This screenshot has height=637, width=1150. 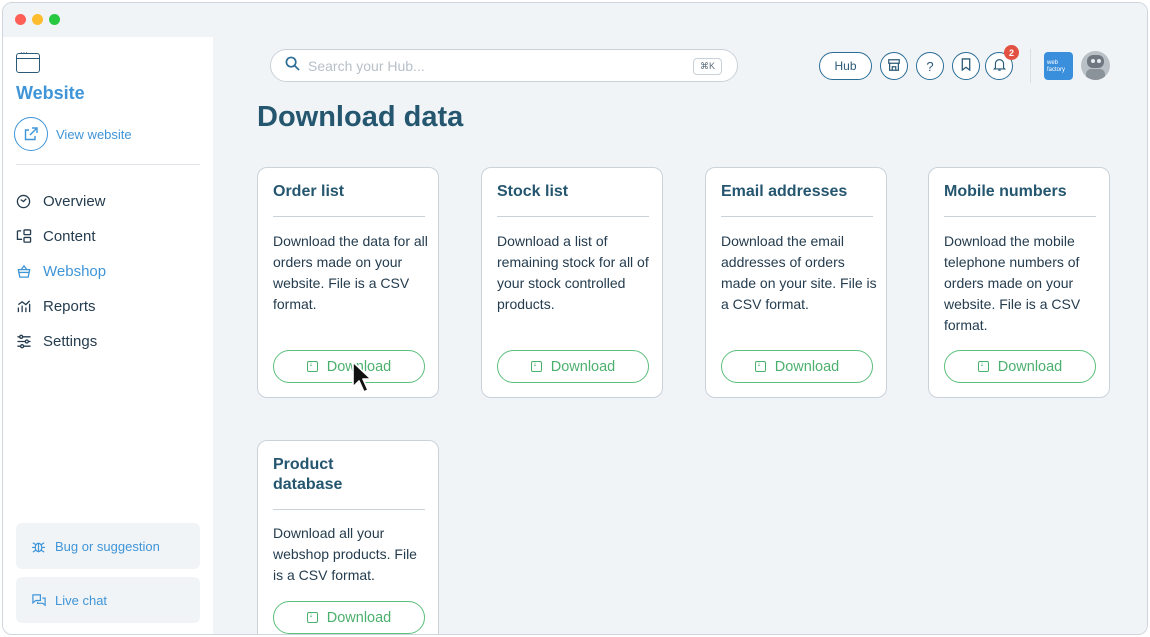 I want to click on bookmark-button, so click(x=966, y=66).